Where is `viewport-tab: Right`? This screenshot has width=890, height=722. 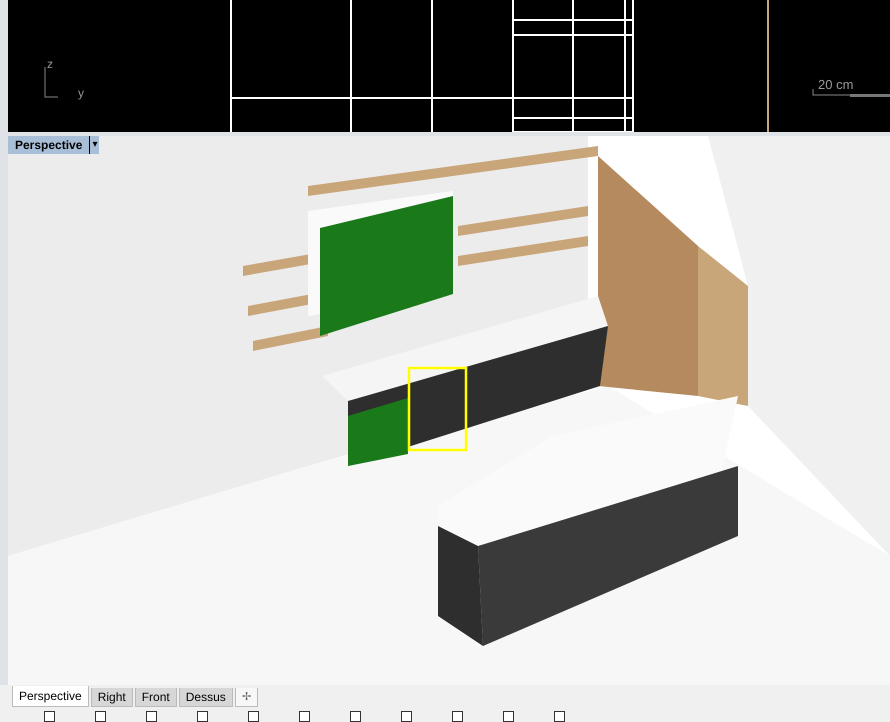
viewport-tab: Right is located at coordinates (111, 697).